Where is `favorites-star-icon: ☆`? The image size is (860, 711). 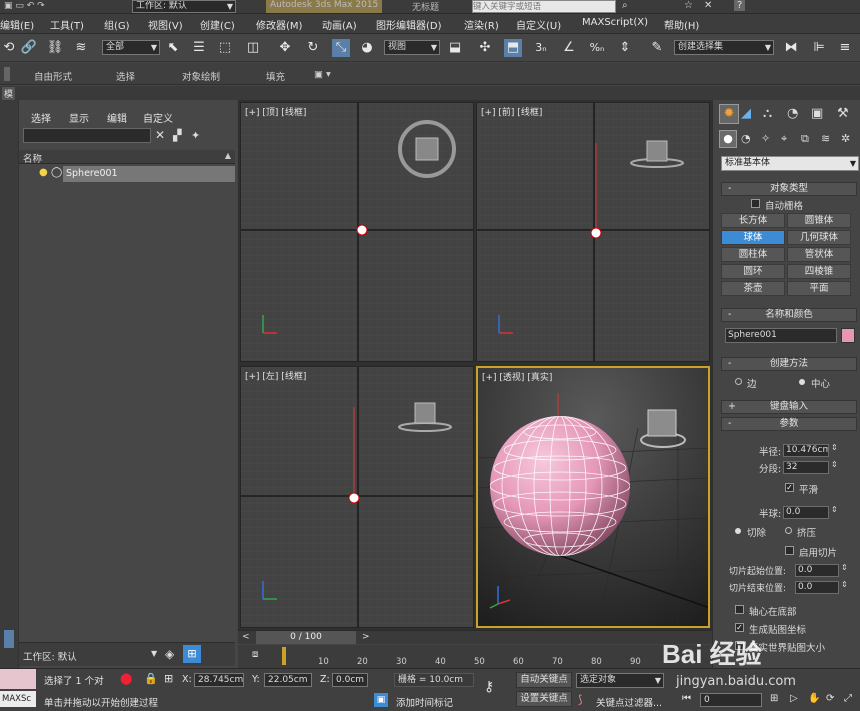
favorites-star-icon: ☆ is located at coordinates (688, 5).